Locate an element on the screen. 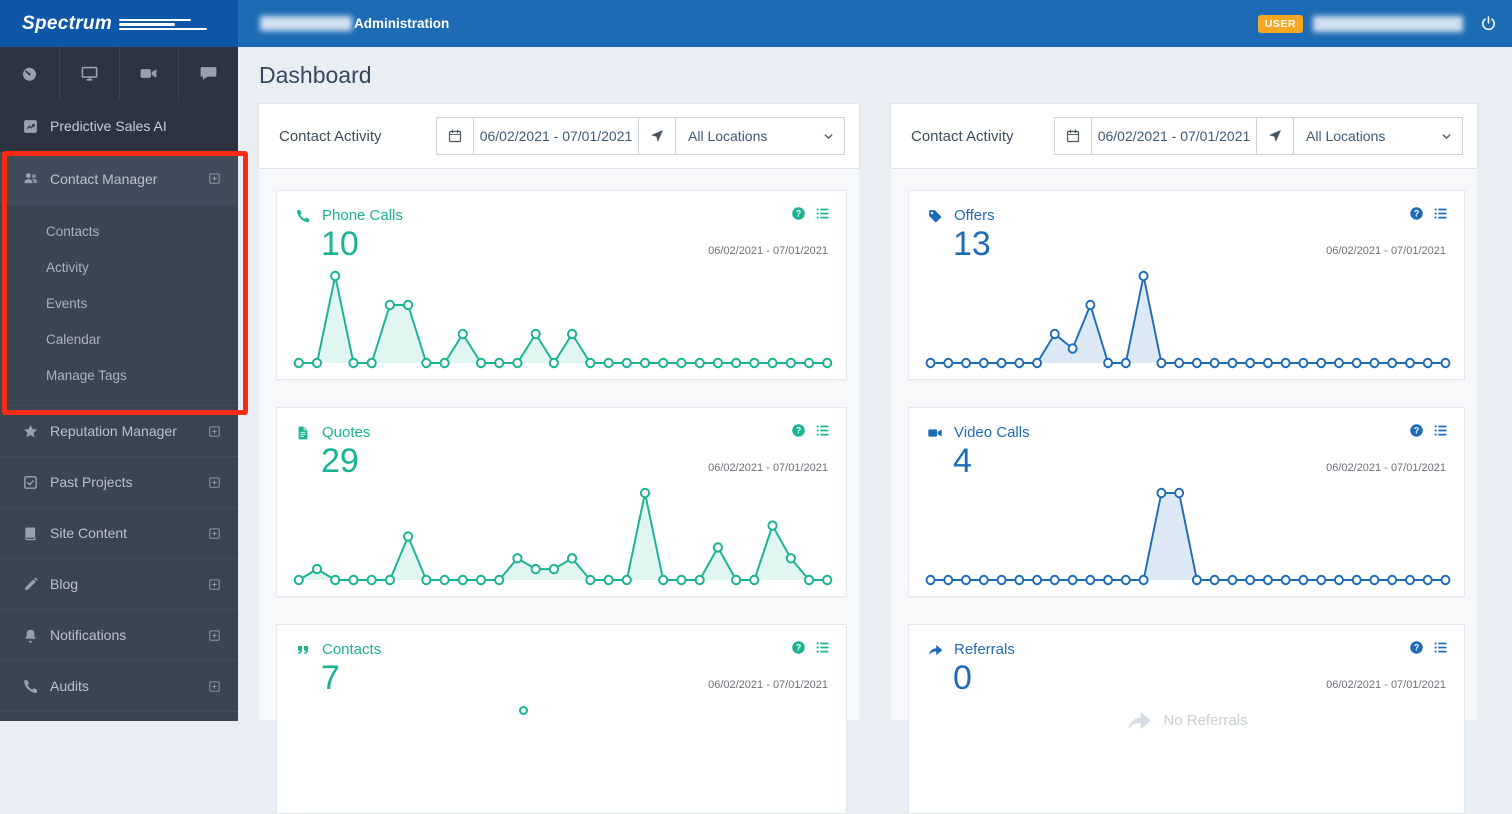 The width and height of the screenshot is (1512, 814). card-phone-calls: Phone Calls? 10 06/02/2021 - 07/01/2021 is located at coordinates (561, 285).